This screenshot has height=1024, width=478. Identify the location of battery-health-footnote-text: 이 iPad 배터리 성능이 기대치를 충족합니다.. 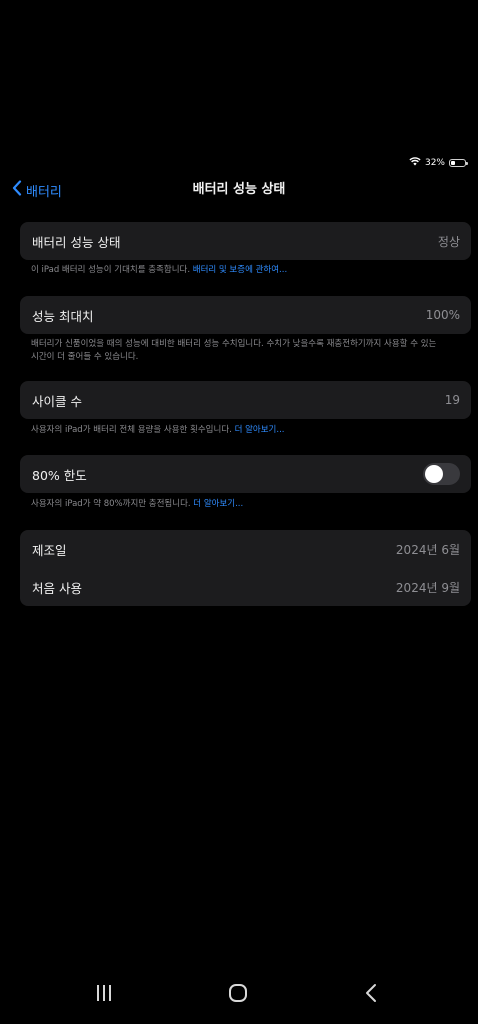
(111, 270).